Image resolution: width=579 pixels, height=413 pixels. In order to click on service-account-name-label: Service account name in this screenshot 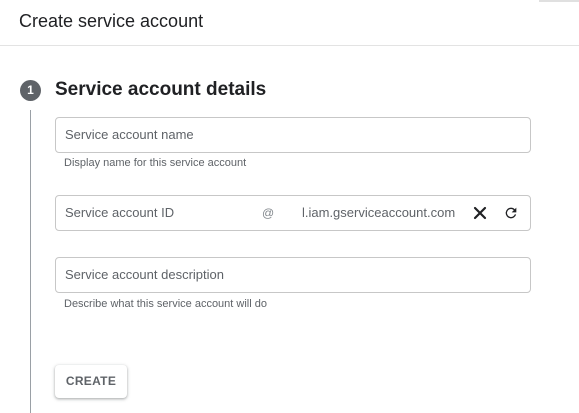, I will do `click(129, 134)`.